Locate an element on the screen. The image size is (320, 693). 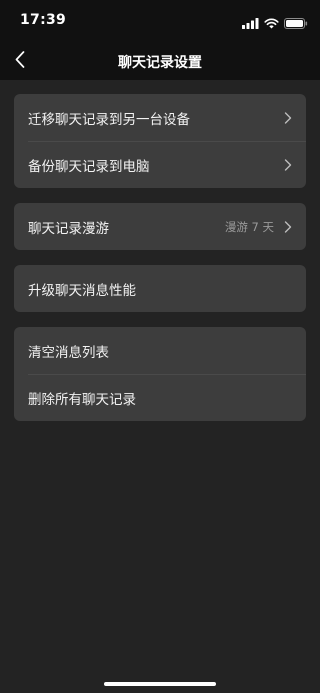
settings-group-clear: 清空消息列表 删除所有聊天记录 is located at coordinates (160, 374).